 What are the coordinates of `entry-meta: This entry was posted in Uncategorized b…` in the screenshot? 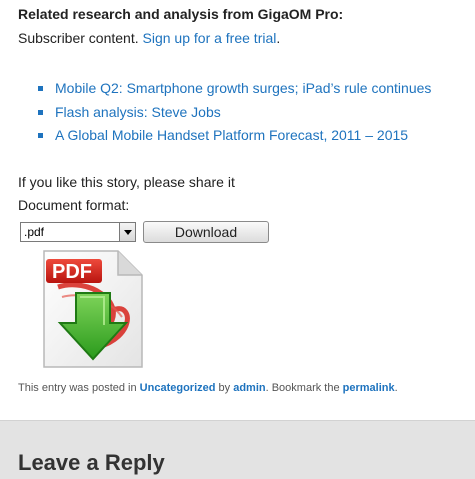 It's located at (208, 388).